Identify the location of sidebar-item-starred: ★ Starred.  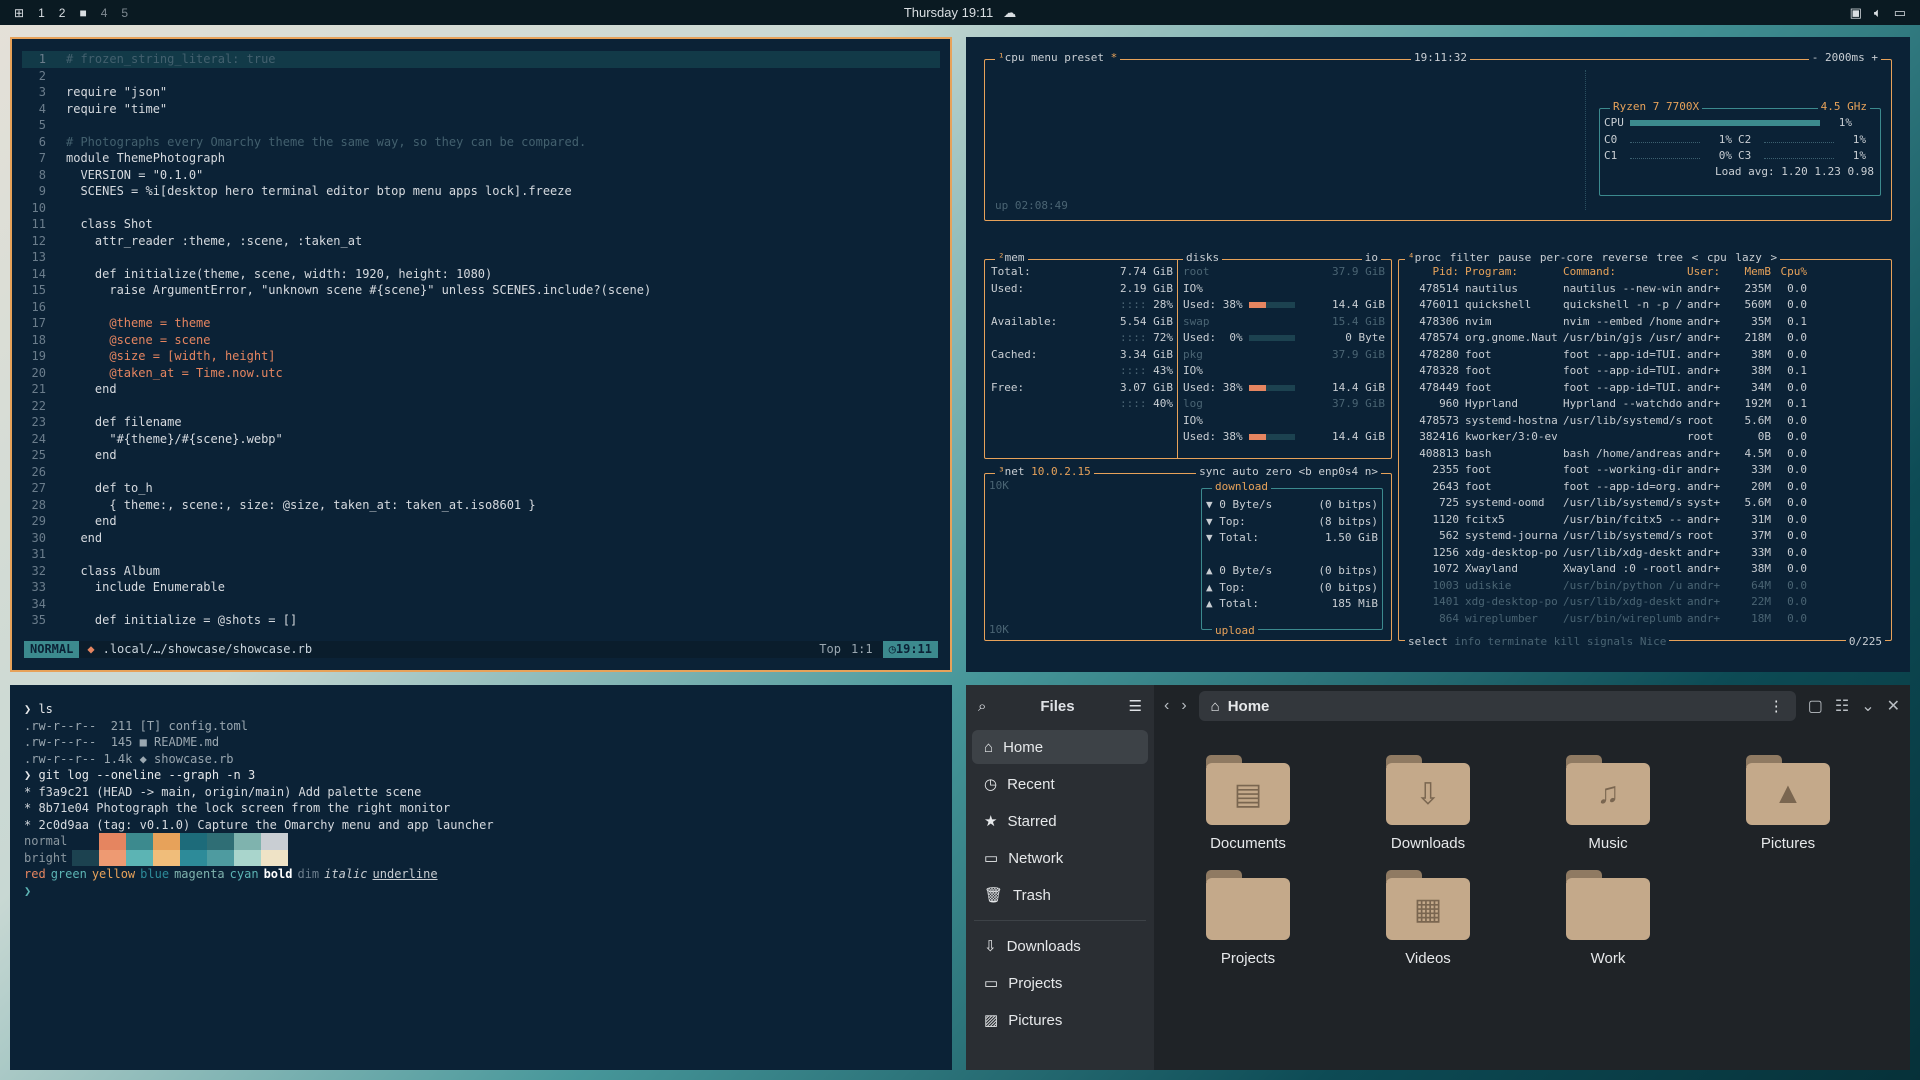
(1060, 821).